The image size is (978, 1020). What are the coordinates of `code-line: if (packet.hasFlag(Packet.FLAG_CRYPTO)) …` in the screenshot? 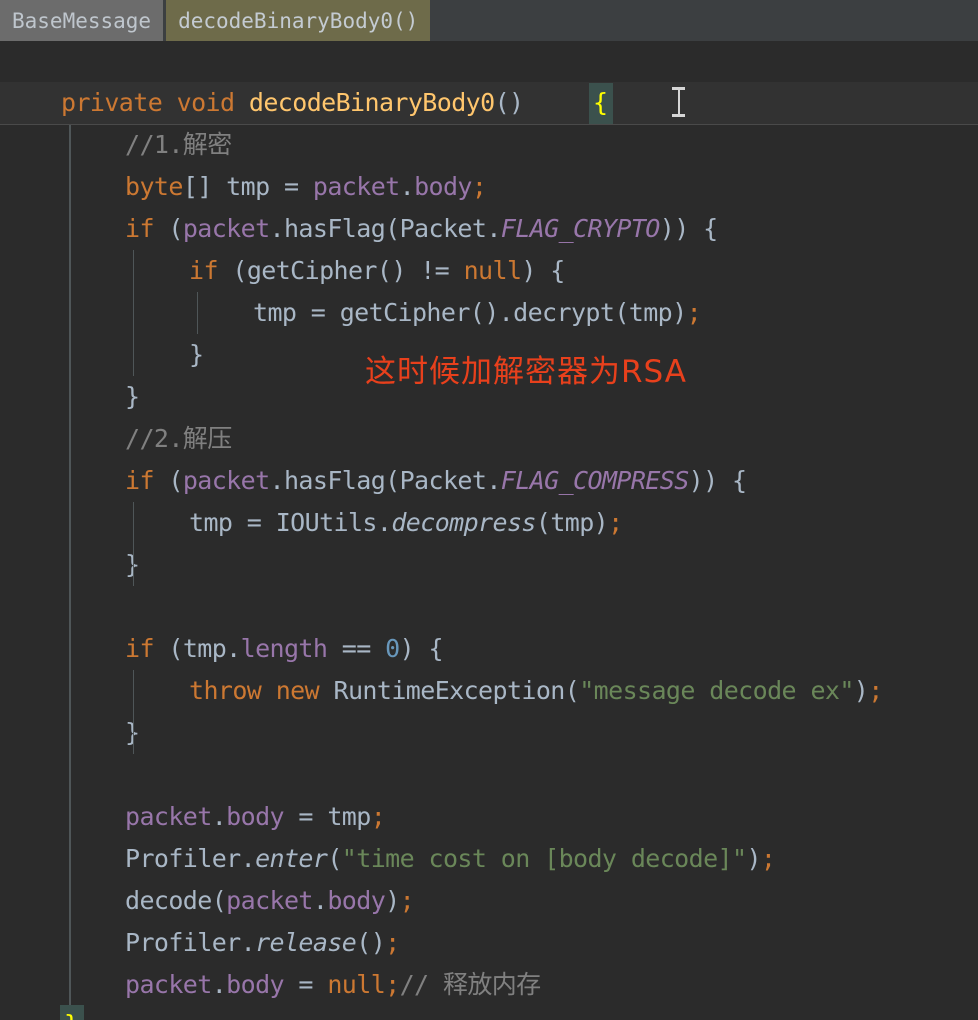 It's located at (421, 229).